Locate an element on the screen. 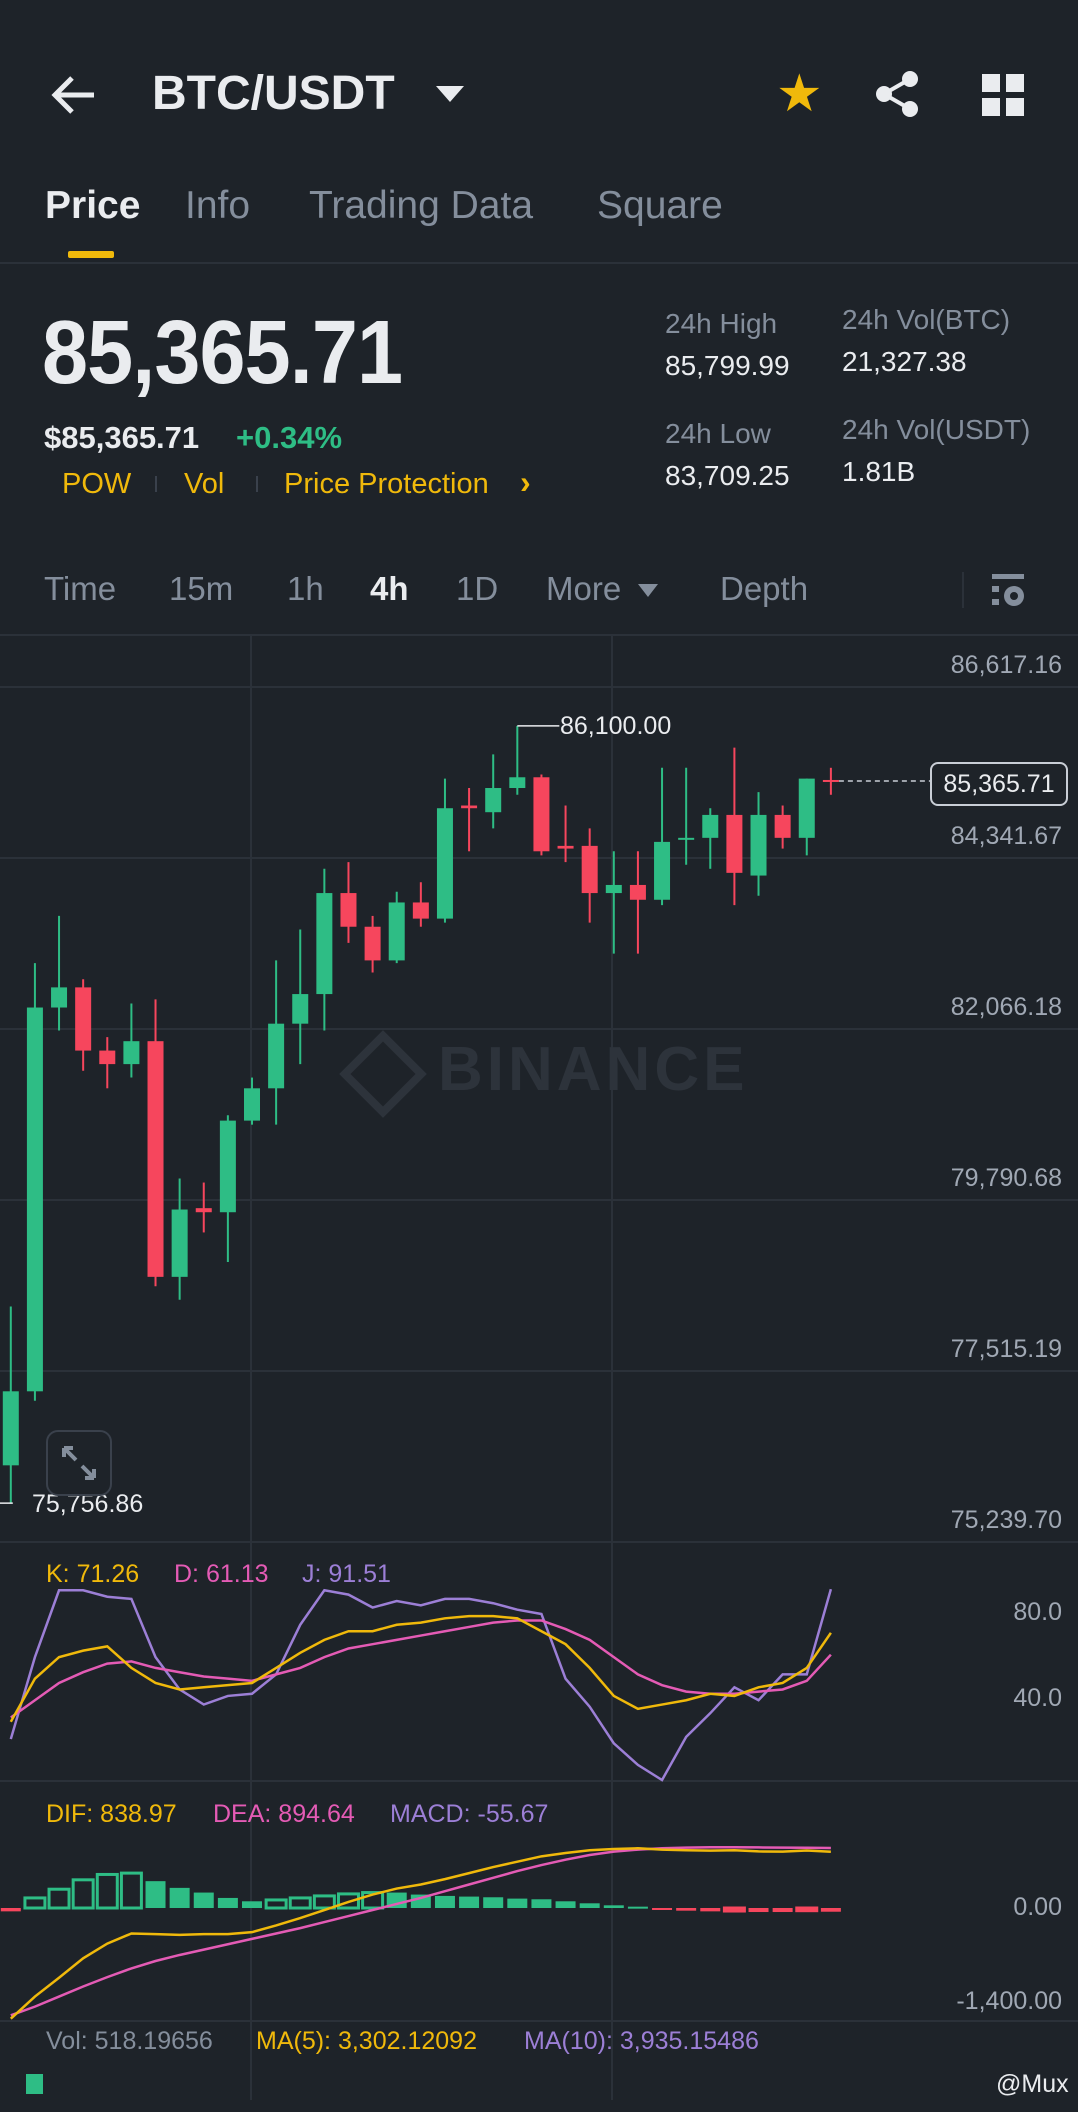  price-axis-label: 77,515.19 is located at coordinates (1006, 1349).